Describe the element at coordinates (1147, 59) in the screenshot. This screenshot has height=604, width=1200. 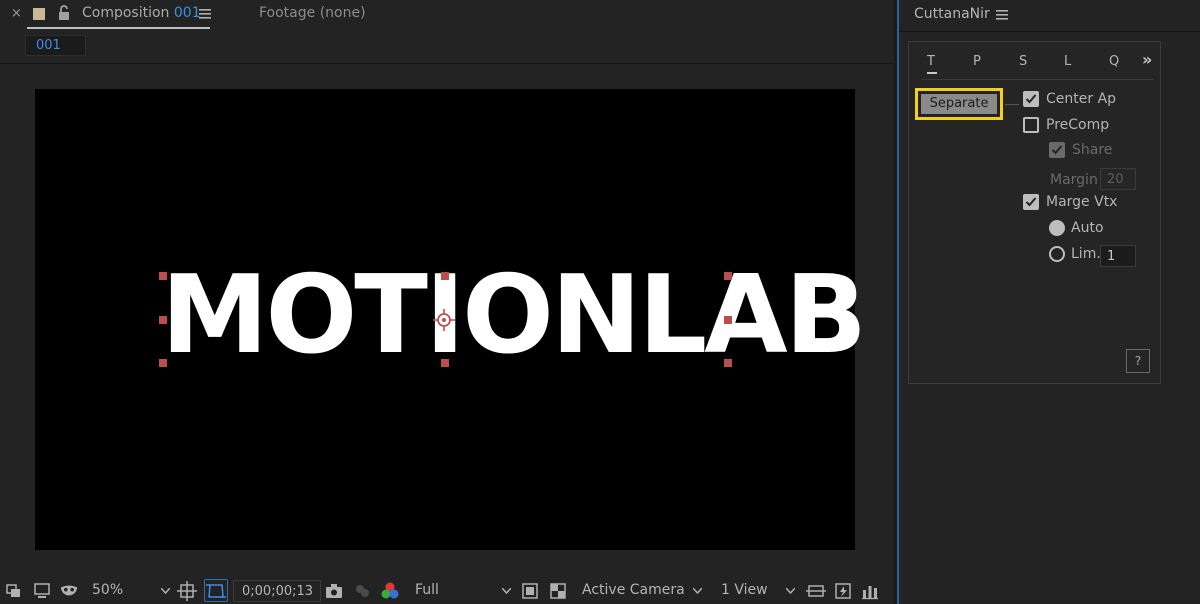
I see `more-tabs-icon: »` at that location.